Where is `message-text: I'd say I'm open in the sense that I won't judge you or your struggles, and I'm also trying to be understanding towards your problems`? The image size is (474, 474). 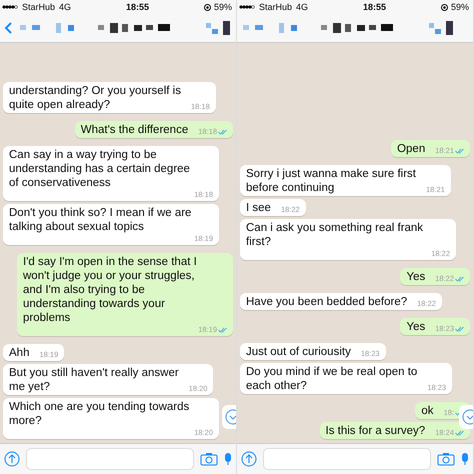
message-text: I'd say I'm open in the sense that I won't judge you or your struggles, and I'm also trying to be understanding towards your problems is located at coordinates (110, 290).